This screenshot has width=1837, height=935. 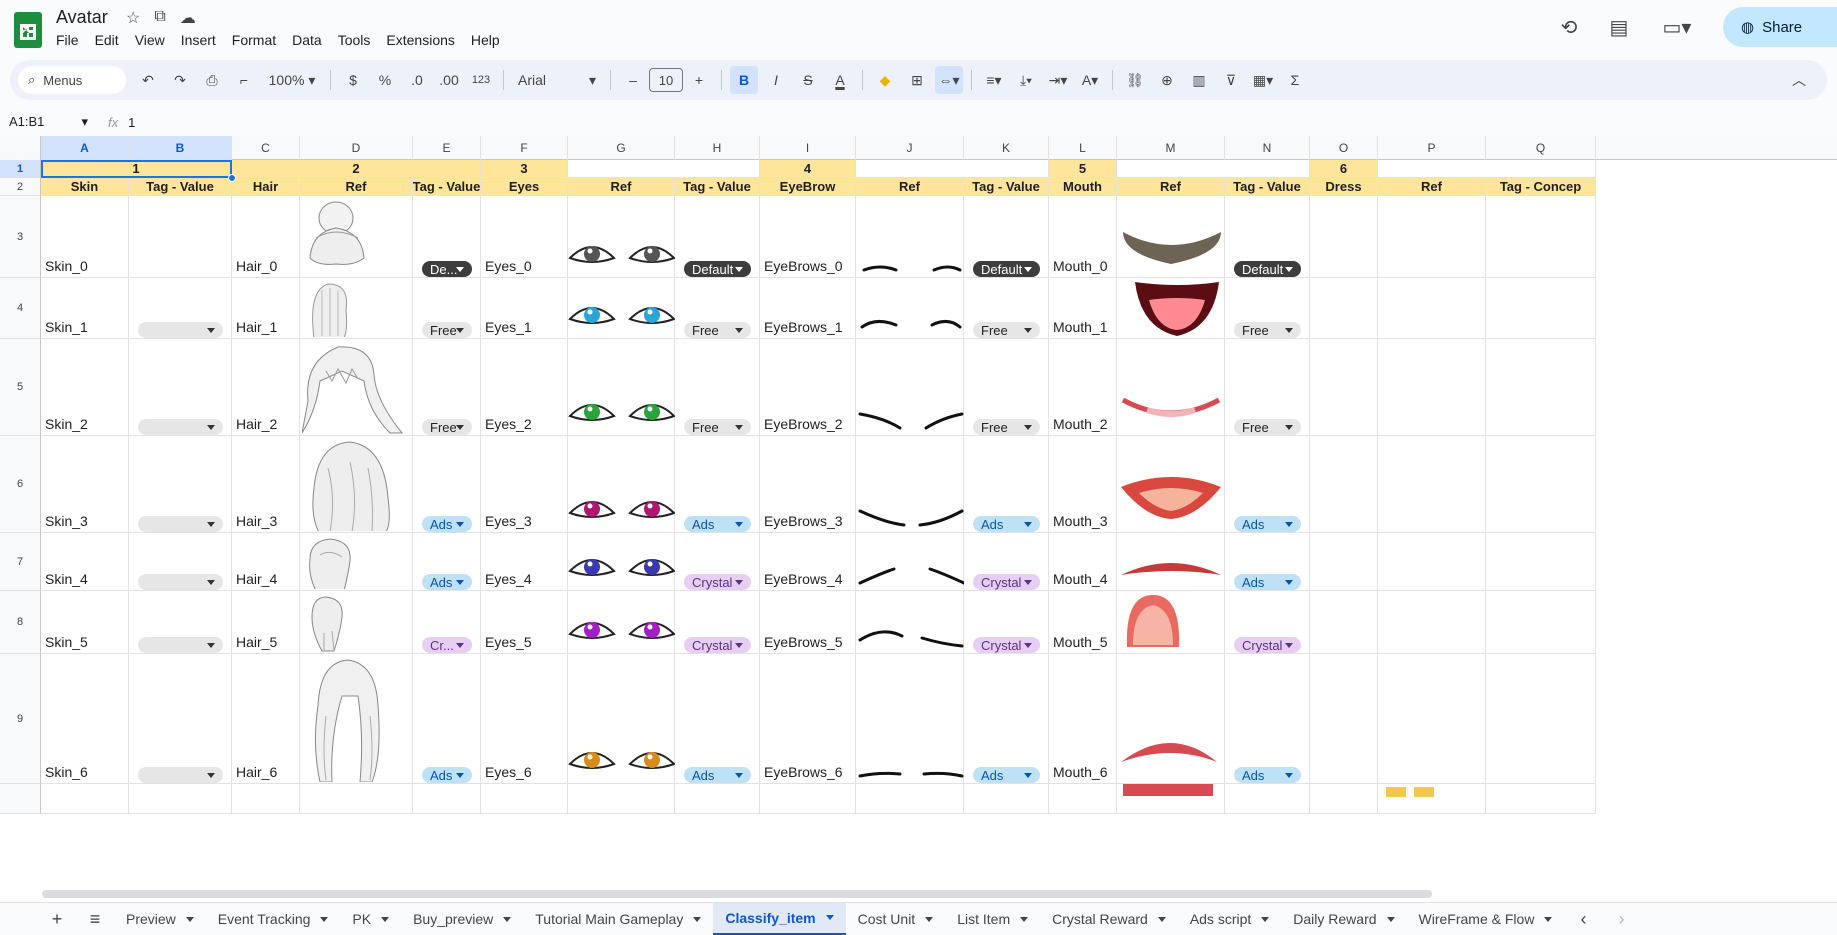 What do you see at coordinates (447, 524) in the screenshot?
I see `hair-tag-dropdown: Ads` at bounding box center [447, 524].